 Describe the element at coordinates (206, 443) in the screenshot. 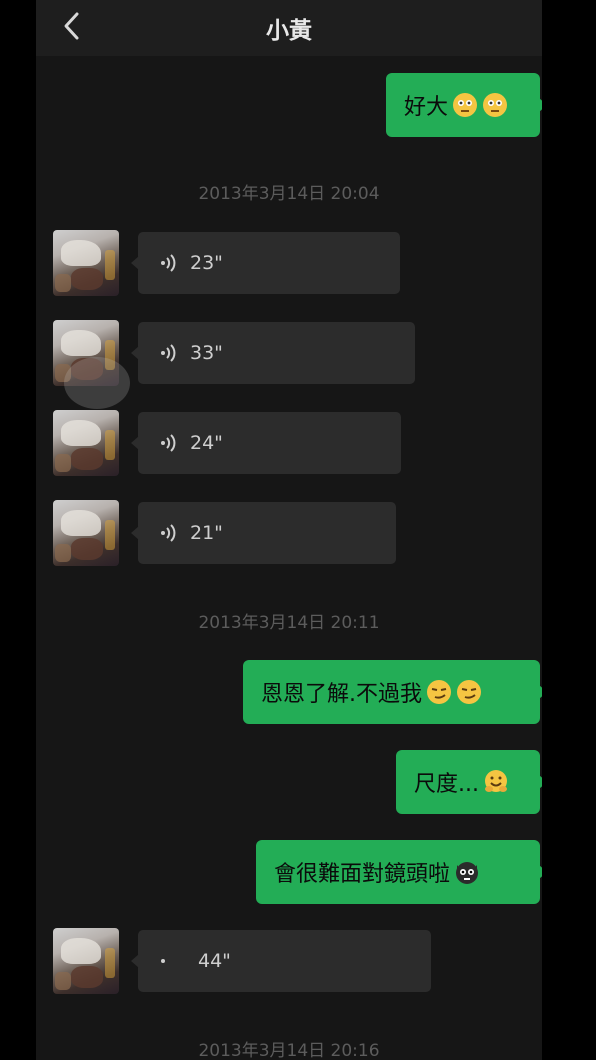

I see `voice-duration: 24"` at that location.